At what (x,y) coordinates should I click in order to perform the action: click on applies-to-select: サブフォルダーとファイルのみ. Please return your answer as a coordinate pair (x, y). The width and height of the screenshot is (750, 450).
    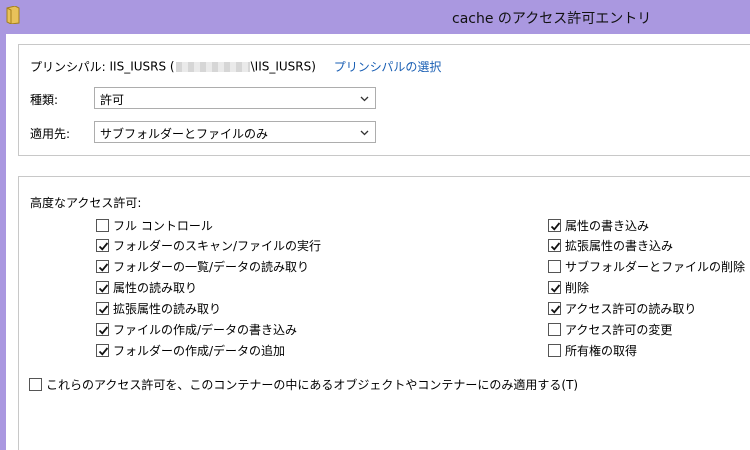
    Looking at the image, I should click on (235, 132).